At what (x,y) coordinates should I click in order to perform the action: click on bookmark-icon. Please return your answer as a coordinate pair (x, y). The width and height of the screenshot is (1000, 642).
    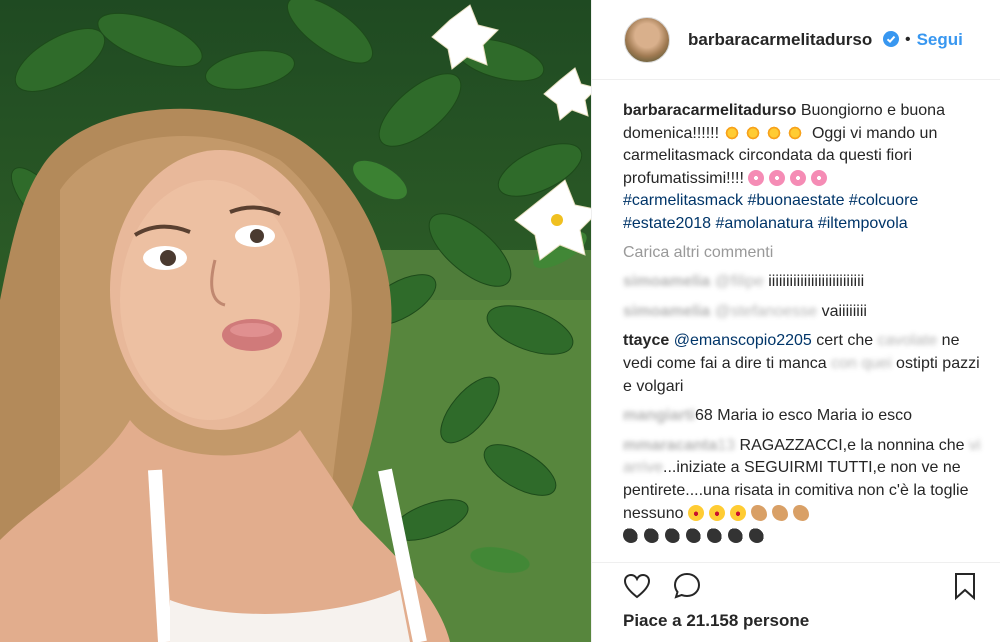
    Looking at the image, I should click on (965, 586).